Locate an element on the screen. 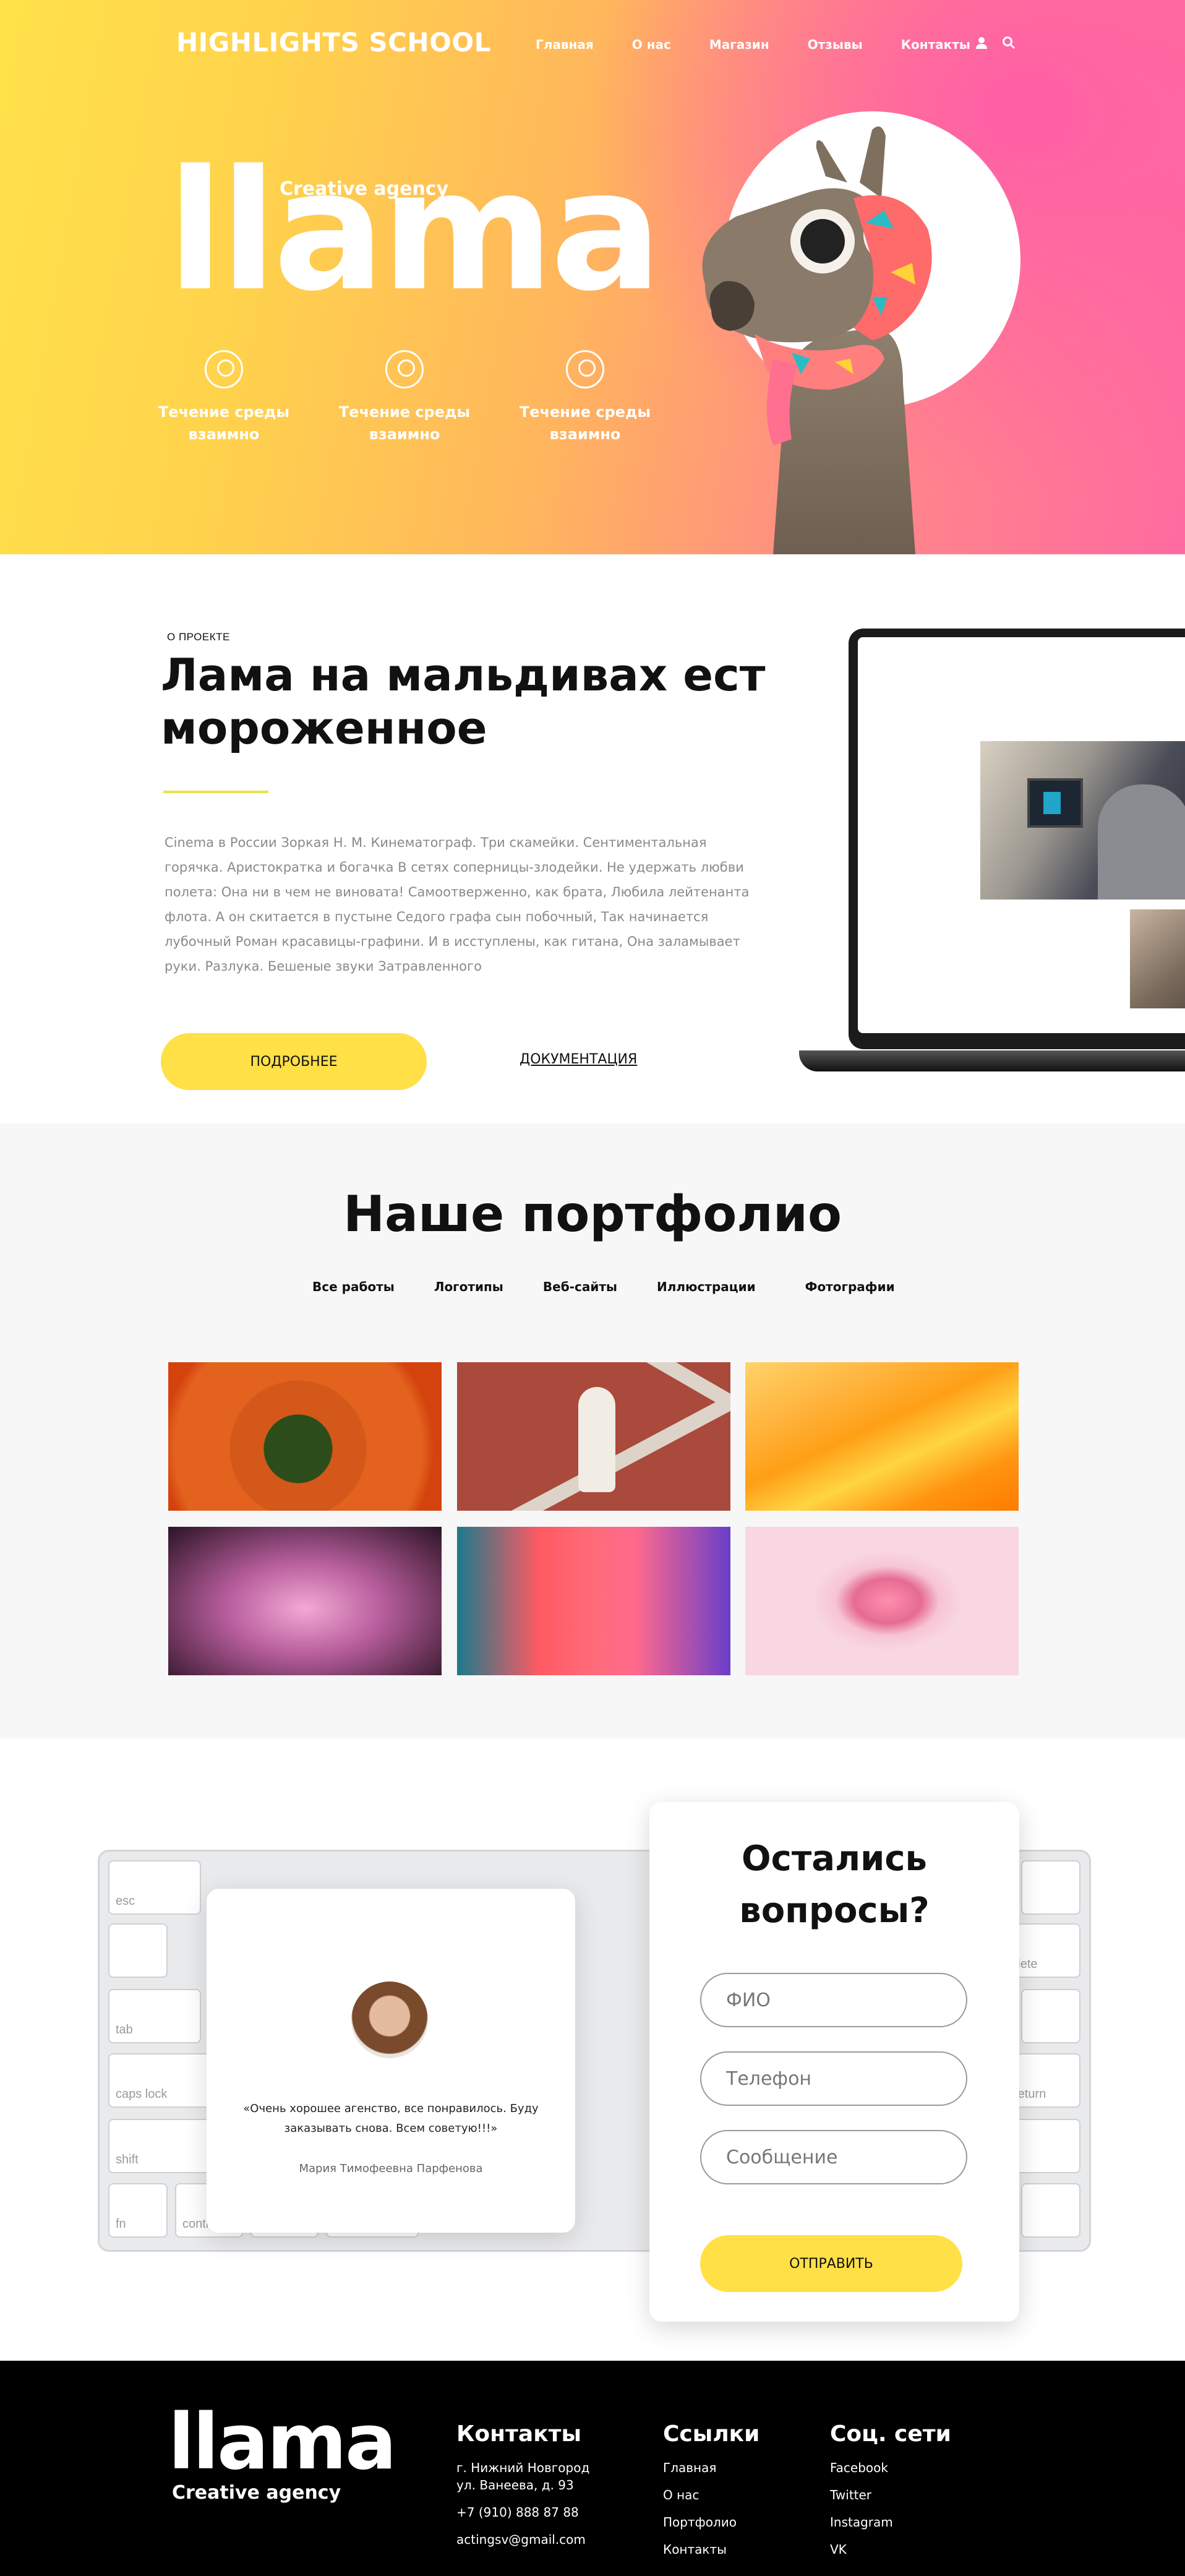 This screenshot has height=2576, width=1185. footer-social-instagram: Instagram is located at coordinates (891, 2522).